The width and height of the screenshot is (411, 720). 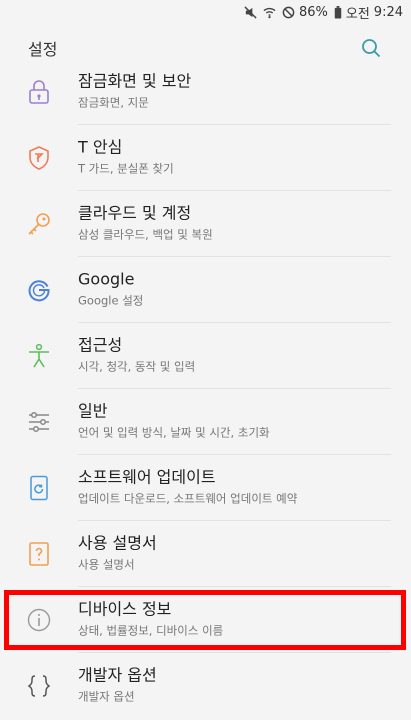 What do you see at coordinates (111, 300) in the screenshot?
I see `item-subtitle: Google 설정` at bounding box center [111, 300].